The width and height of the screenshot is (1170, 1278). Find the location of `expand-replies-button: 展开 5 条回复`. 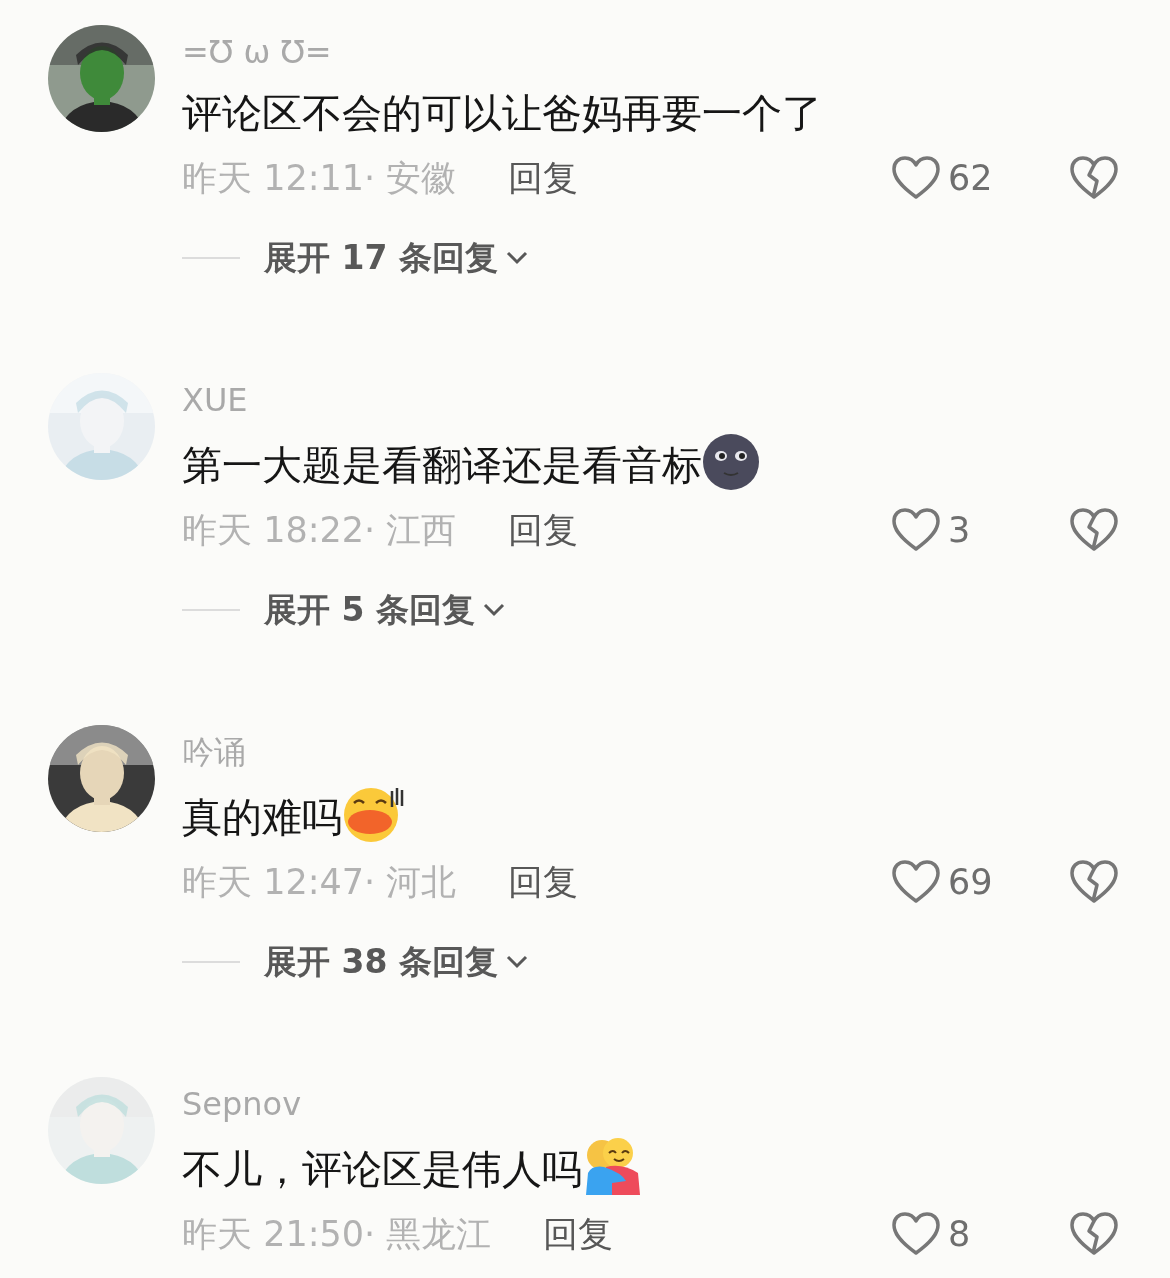

expand-replies-button: 展开 5 条回复 is located at coordinates (384, 610).